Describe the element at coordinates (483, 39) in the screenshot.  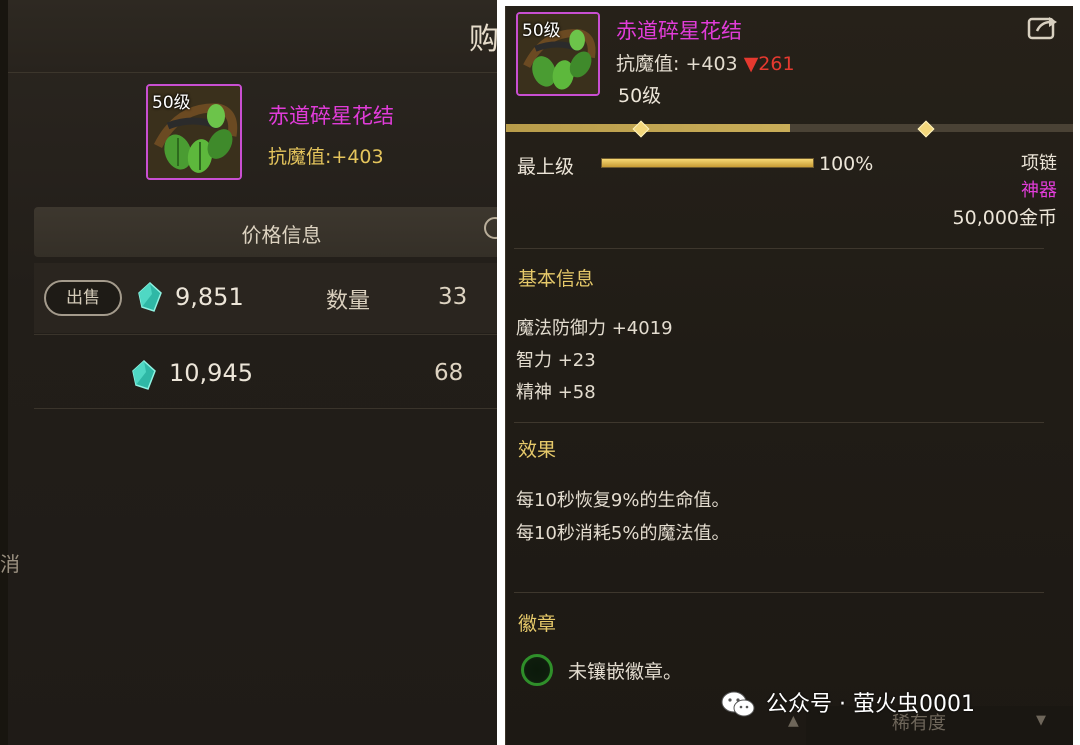
I see `market-title-fragment: 购` at that location.